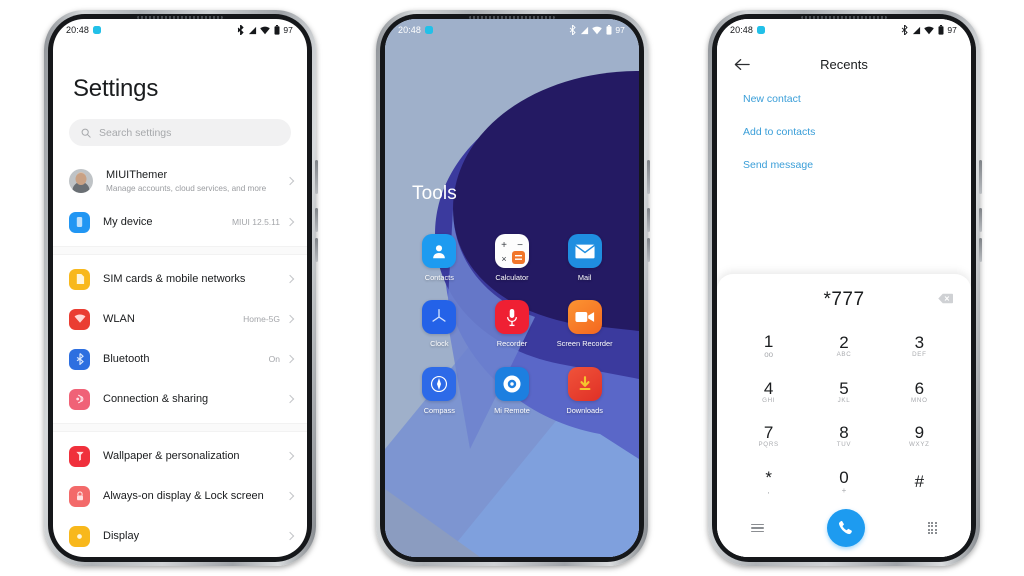  What do you see at coordinates (919, 400) in the screenshot?
I see `key-sublabel: MNO` at bounding box center [919, 400].